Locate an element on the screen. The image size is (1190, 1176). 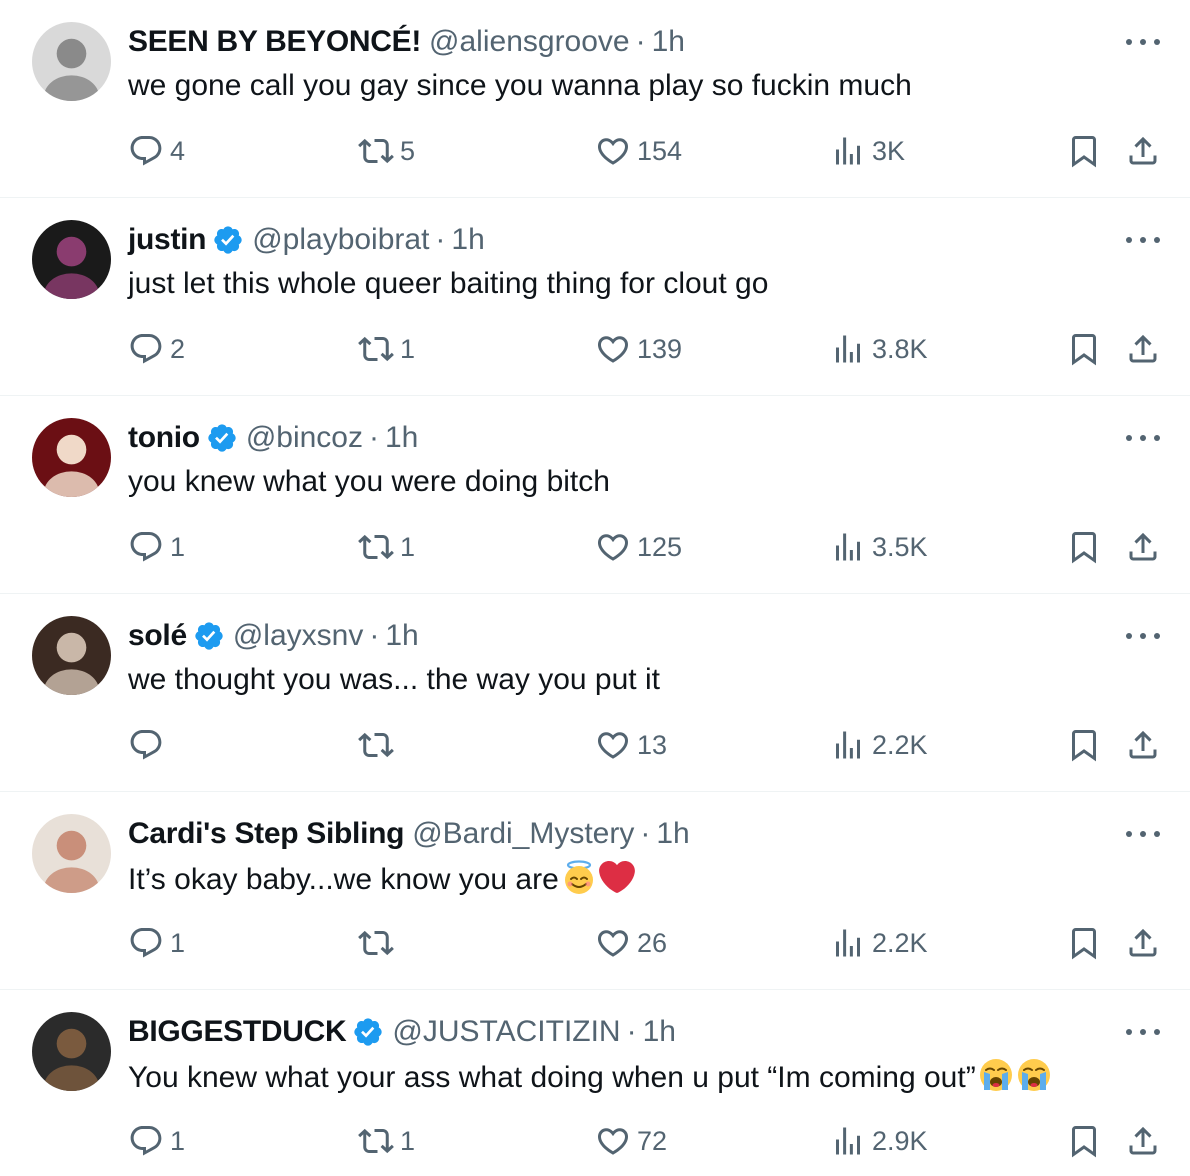
user-handle: @JUSTACITIZIN is located at coordinates (506, 1032).